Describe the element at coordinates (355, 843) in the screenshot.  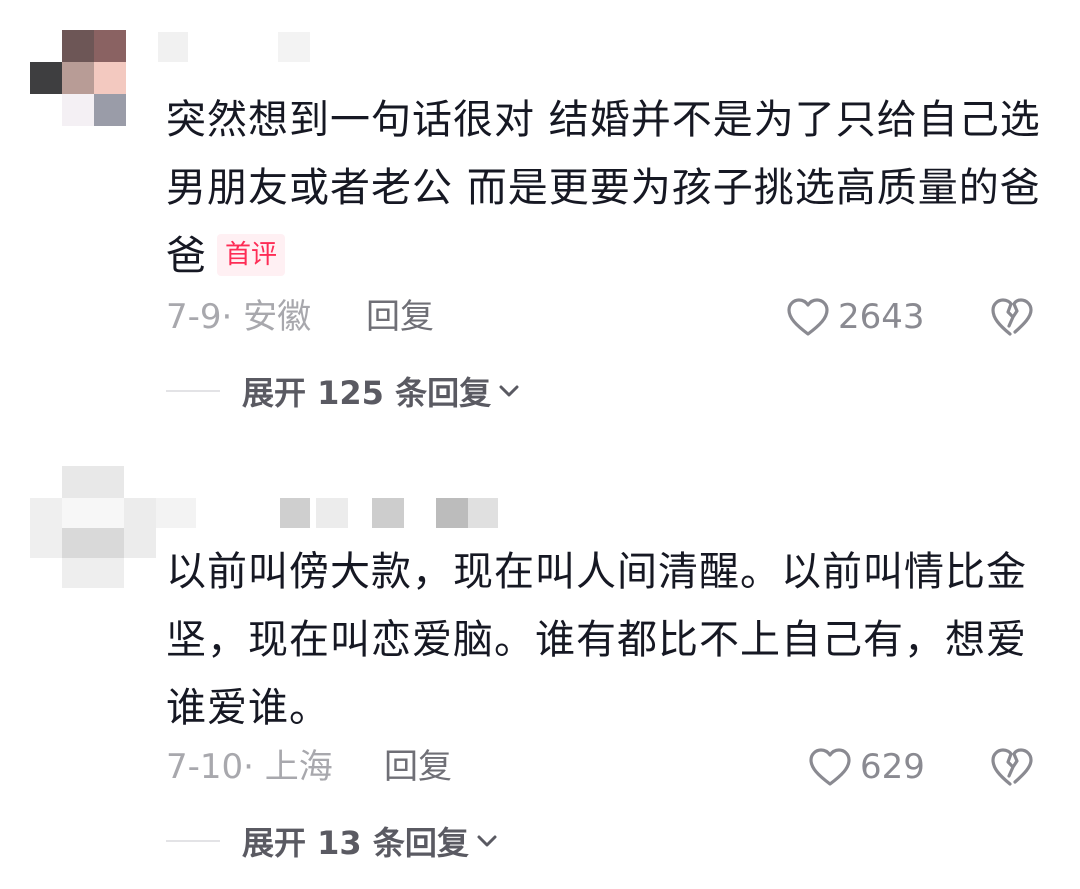
I see `expand-replies-label: 展开 13 条回复` at that location.